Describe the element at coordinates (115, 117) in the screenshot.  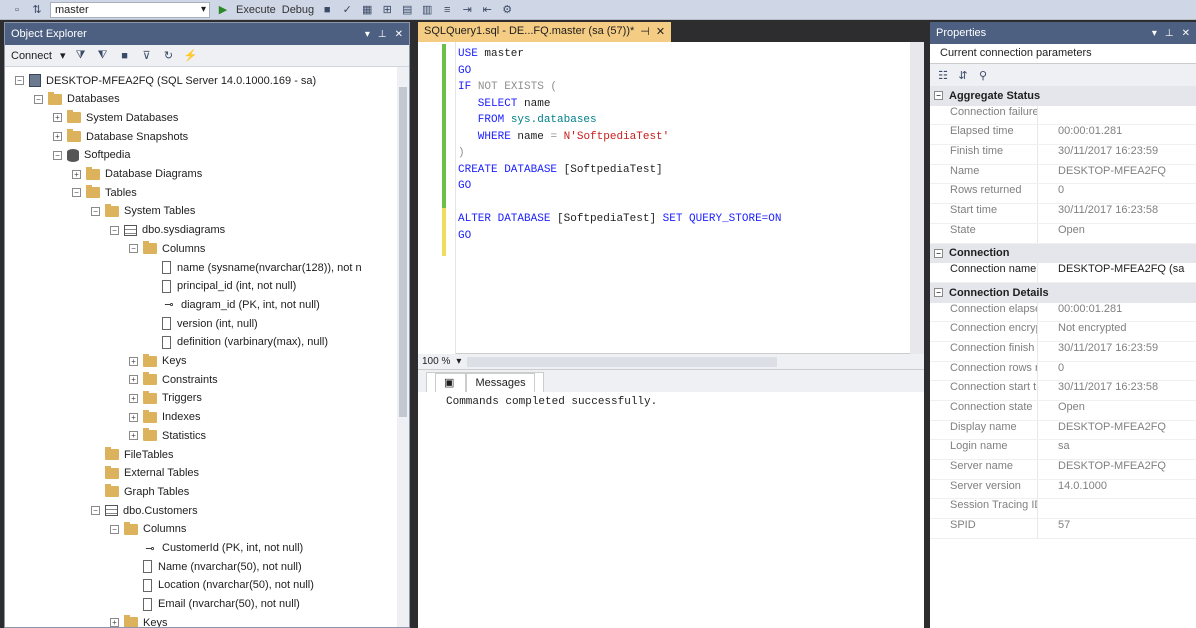
I see `tree-node: + System Databases` at that location.